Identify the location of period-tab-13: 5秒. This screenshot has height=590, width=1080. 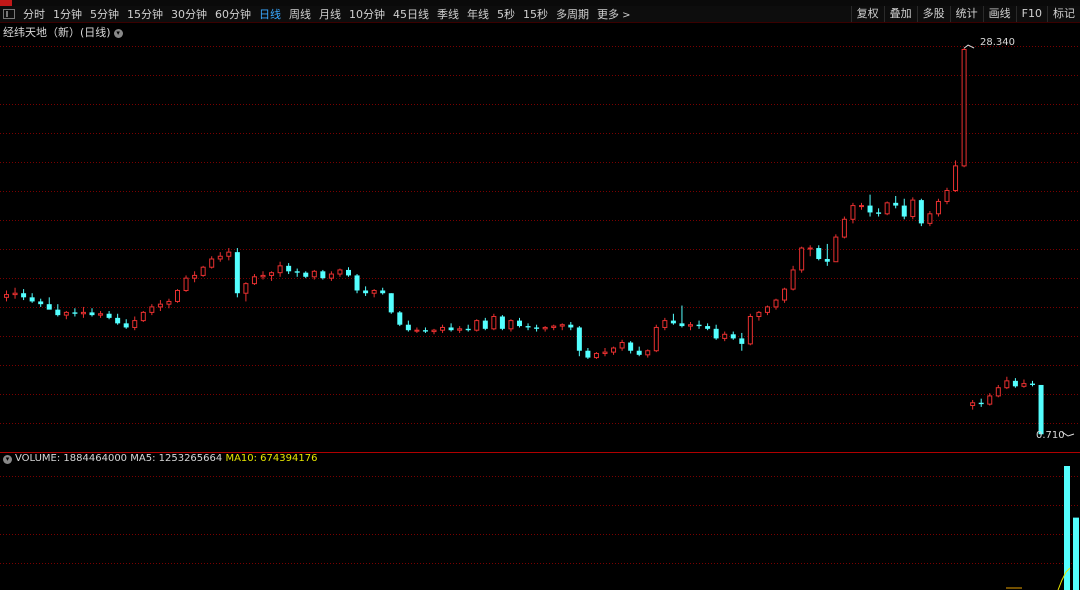
(506, 14).